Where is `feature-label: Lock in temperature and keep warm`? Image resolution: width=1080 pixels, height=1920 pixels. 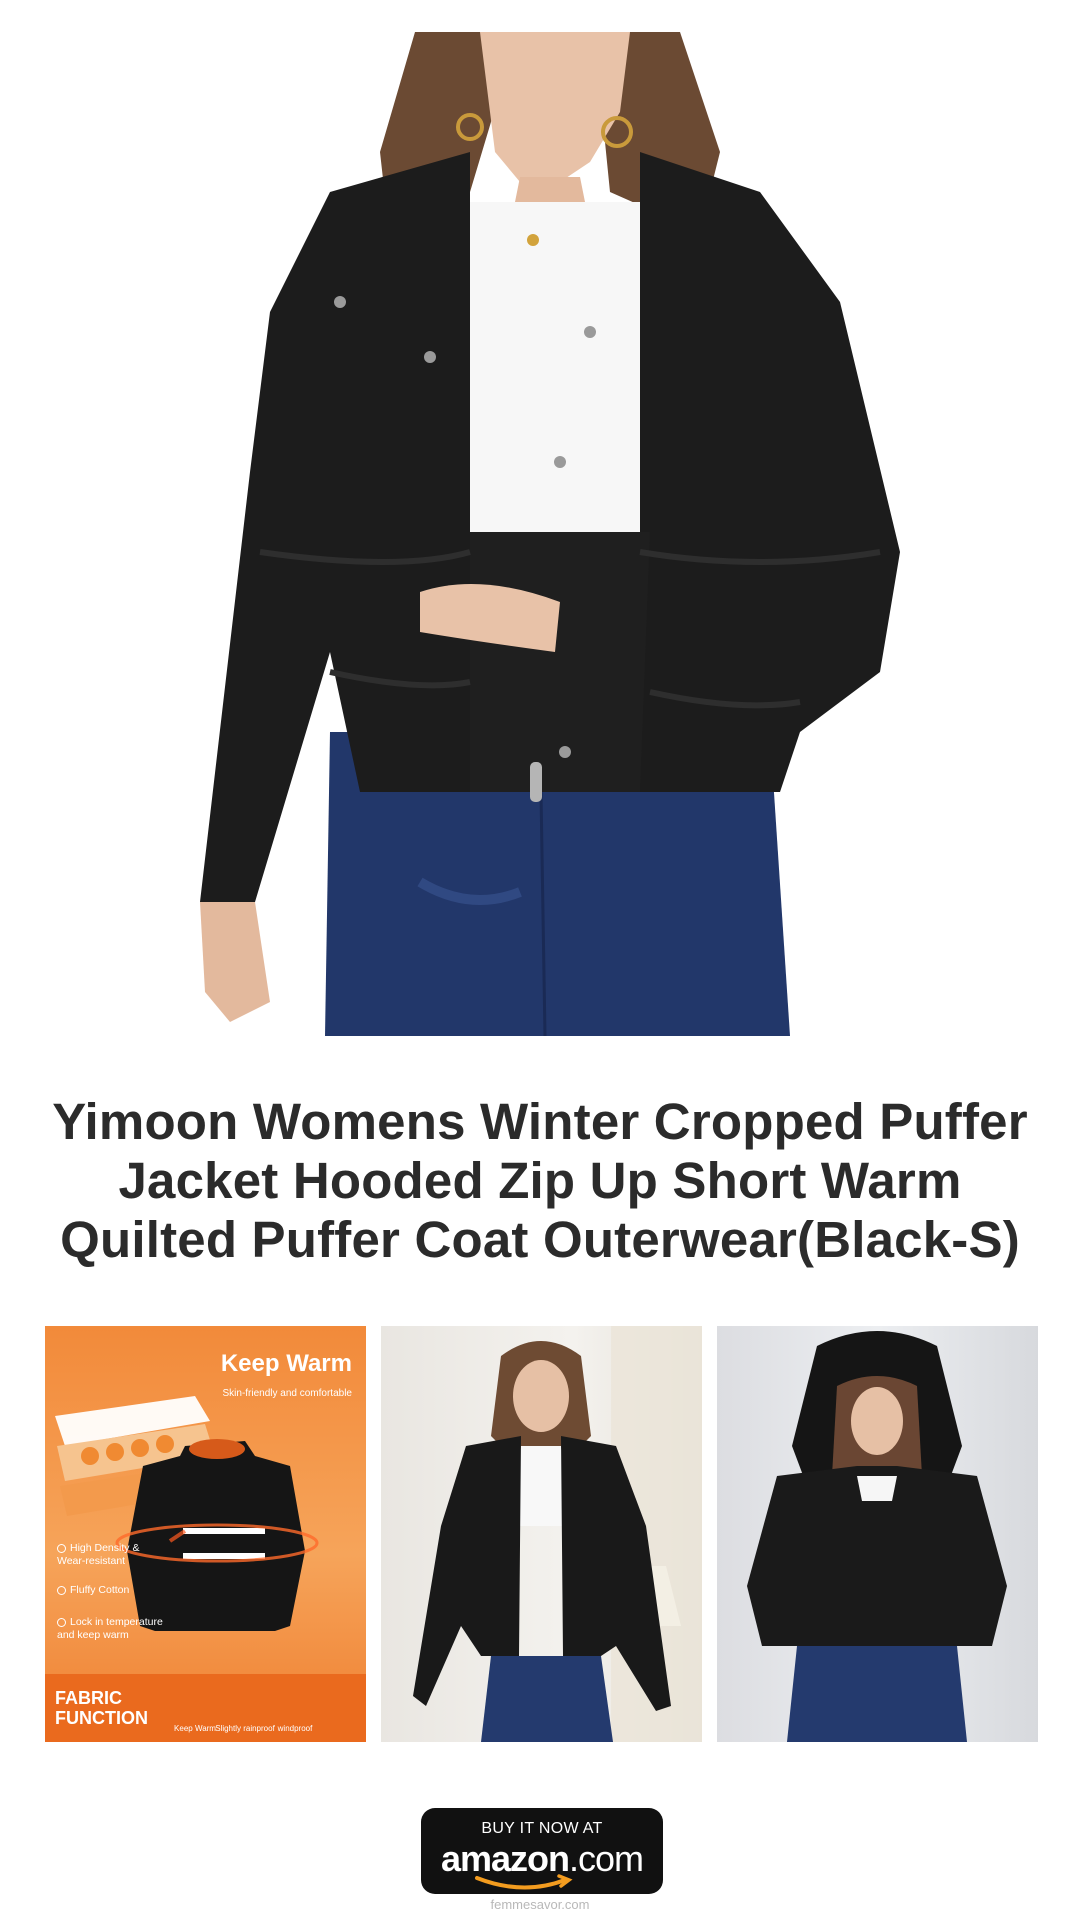 feature-label: Lock in temperature and keep warm is located at coordinates (110, 1628).